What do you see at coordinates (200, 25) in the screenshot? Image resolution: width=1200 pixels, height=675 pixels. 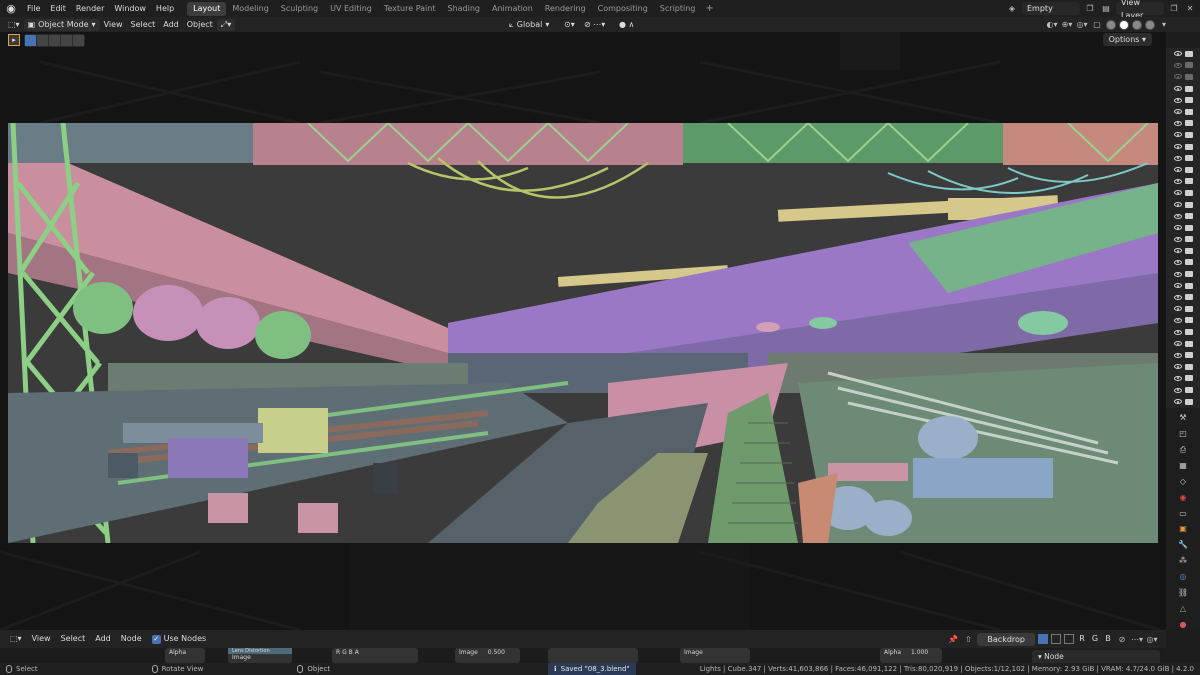 I see `menu-object: Object` at bounding box center [200, 25].